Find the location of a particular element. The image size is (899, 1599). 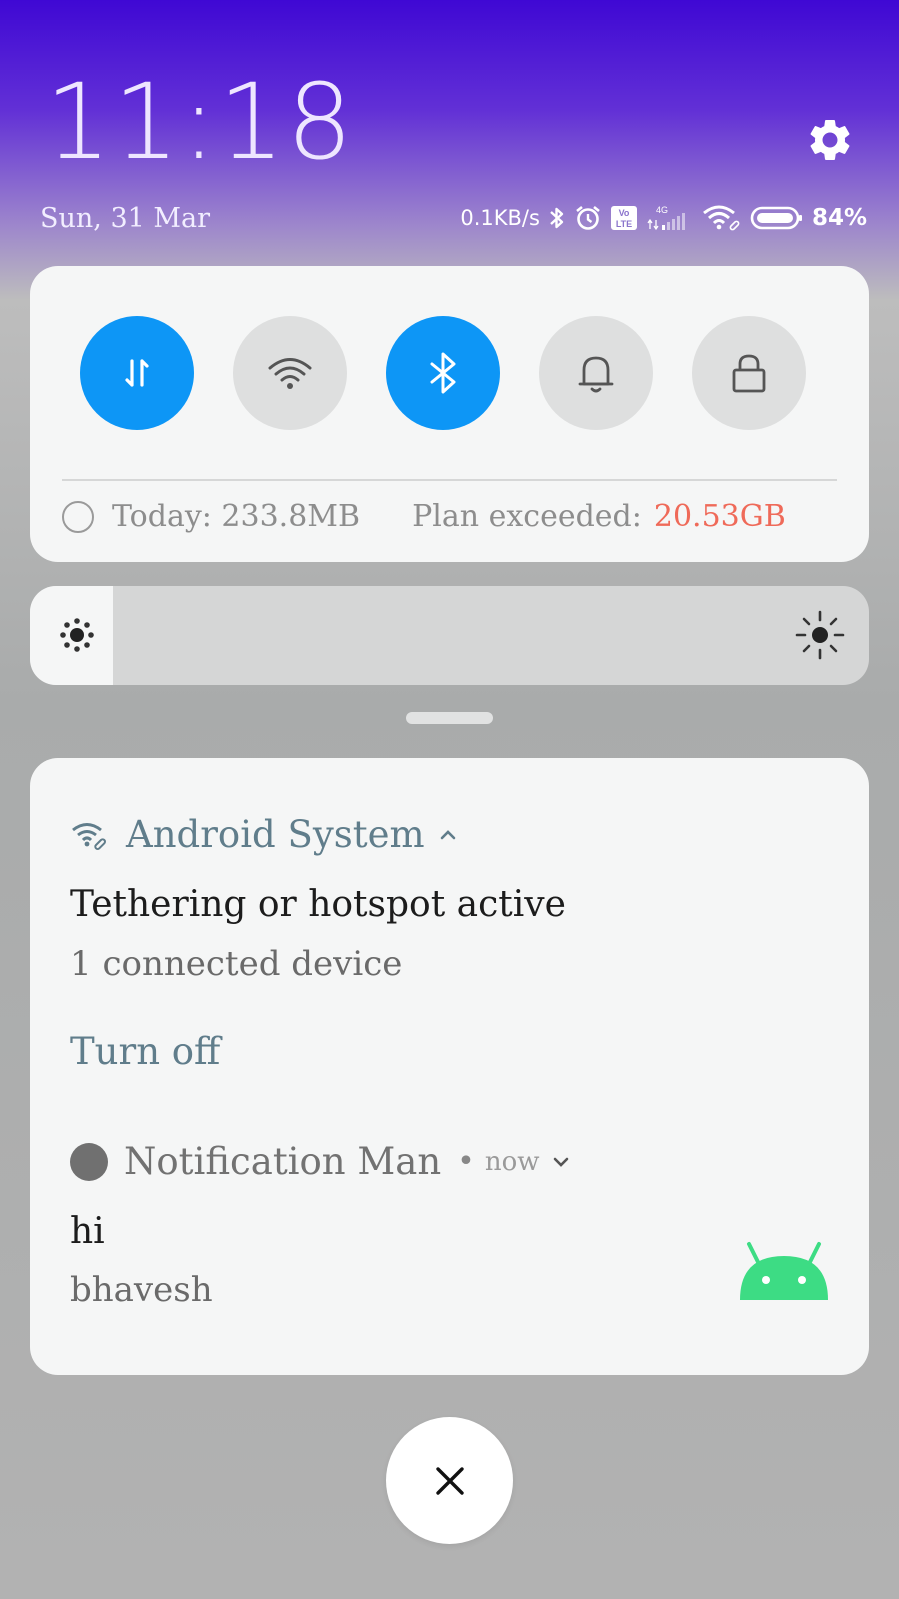

clock: 11:18 is located at coordinates (200, 122).